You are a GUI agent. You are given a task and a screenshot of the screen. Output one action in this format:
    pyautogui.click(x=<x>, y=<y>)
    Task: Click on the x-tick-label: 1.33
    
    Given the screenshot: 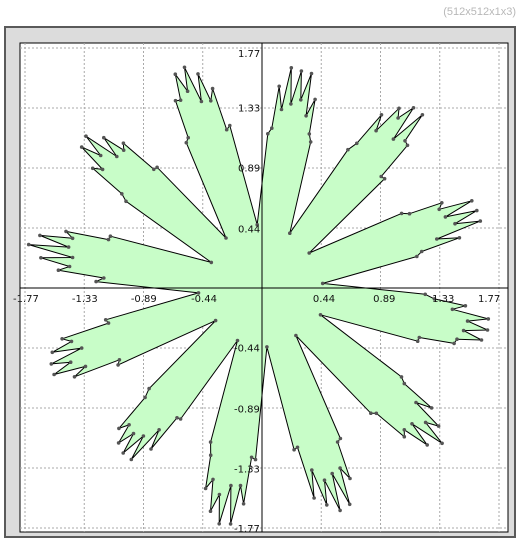 What is the action you would take?
    pyautogui.click(x=443, y=299)
    